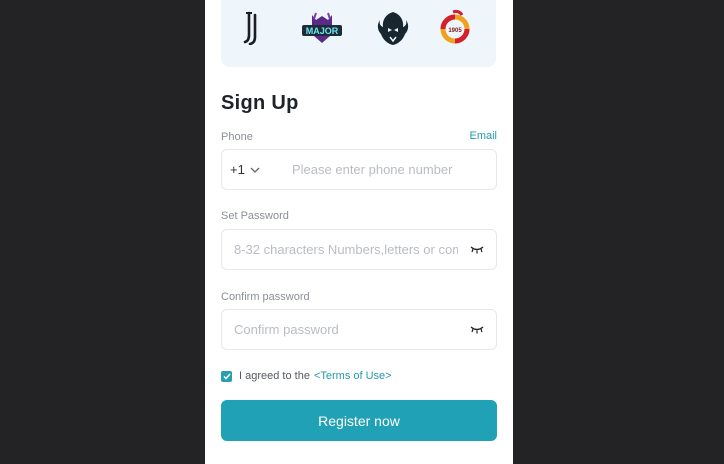 The image size is (724, 464). I want to click on confirm-password-input, so click(346, 329).